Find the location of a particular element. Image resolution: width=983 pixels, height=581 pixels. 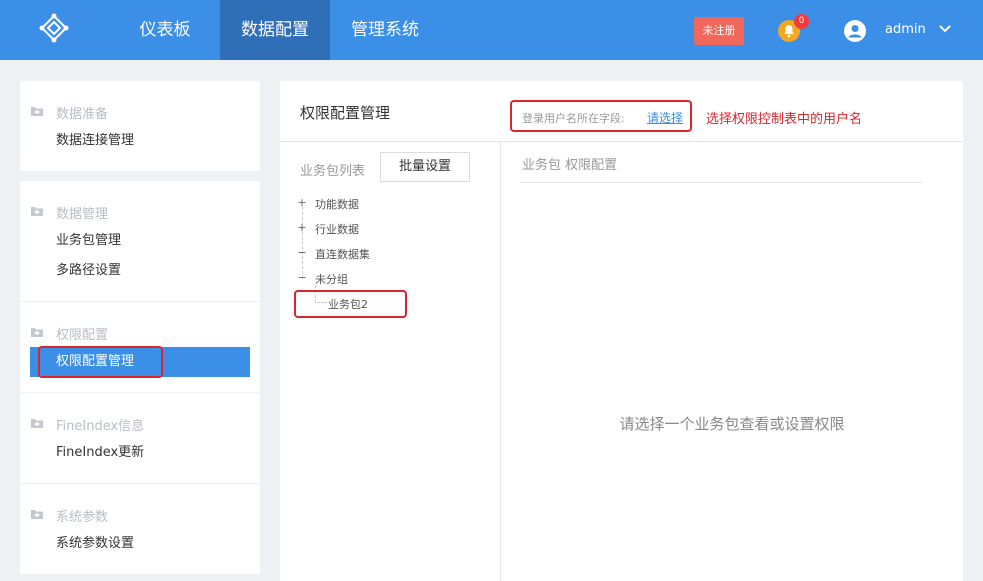

sidebar-section-title: 系统参数 is located at coordinates (82, 517).